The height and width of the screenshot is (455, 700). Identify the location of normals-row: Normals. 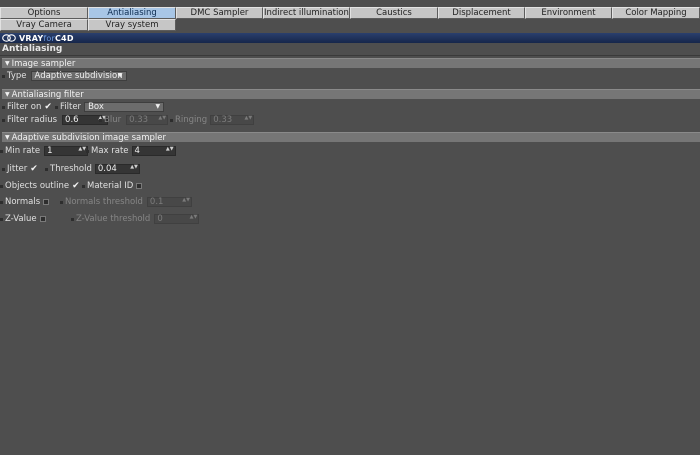
(25, 202).